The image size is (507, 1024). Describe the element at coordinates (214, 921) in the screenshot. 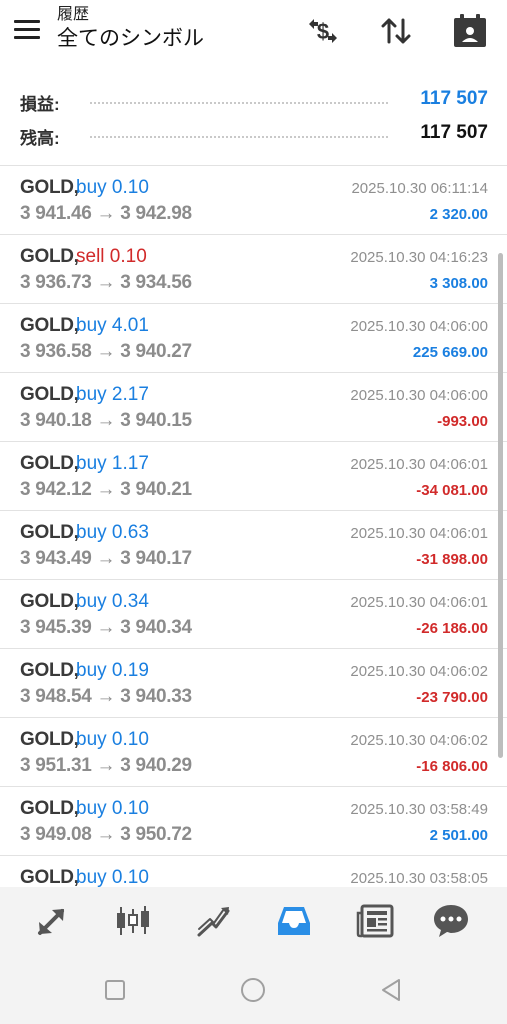

I see `trade-trend-icon` at that location.